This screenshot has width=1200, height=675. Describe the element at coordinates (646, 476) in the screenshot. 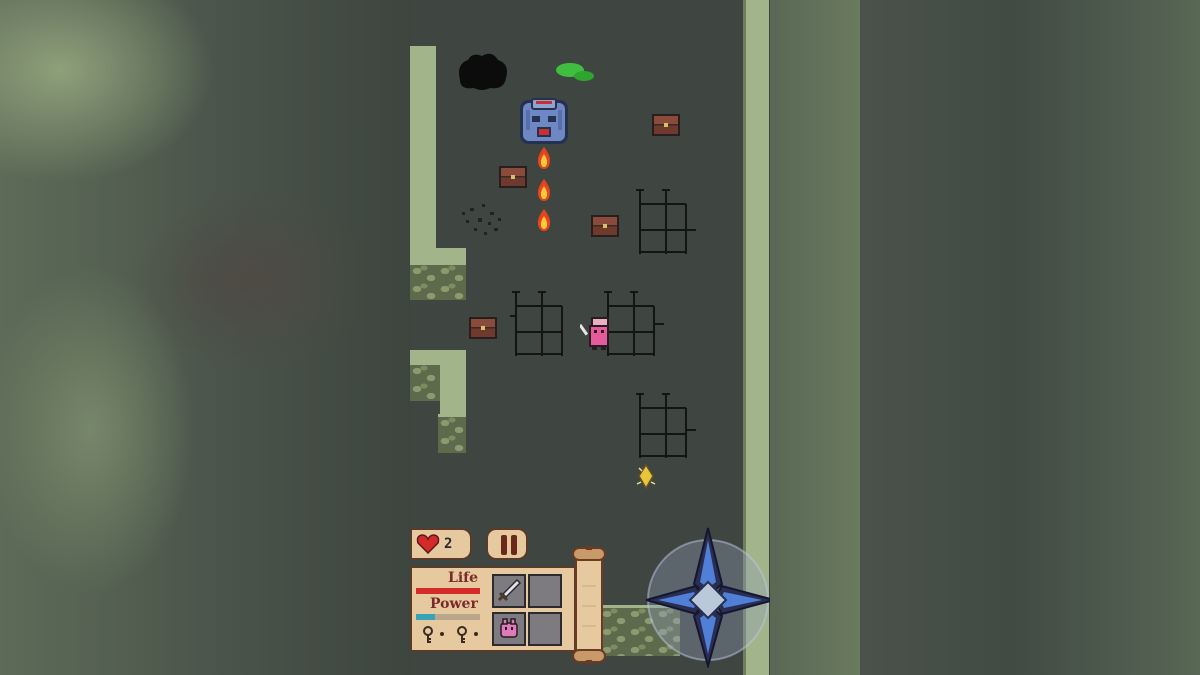

I see `gold-coin-pickup` at that location.